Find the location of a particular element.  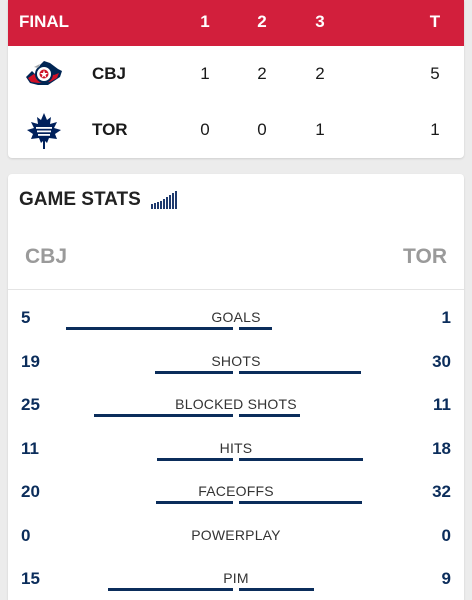

stat-label: SHOTS is located at coordinates (236, 360).